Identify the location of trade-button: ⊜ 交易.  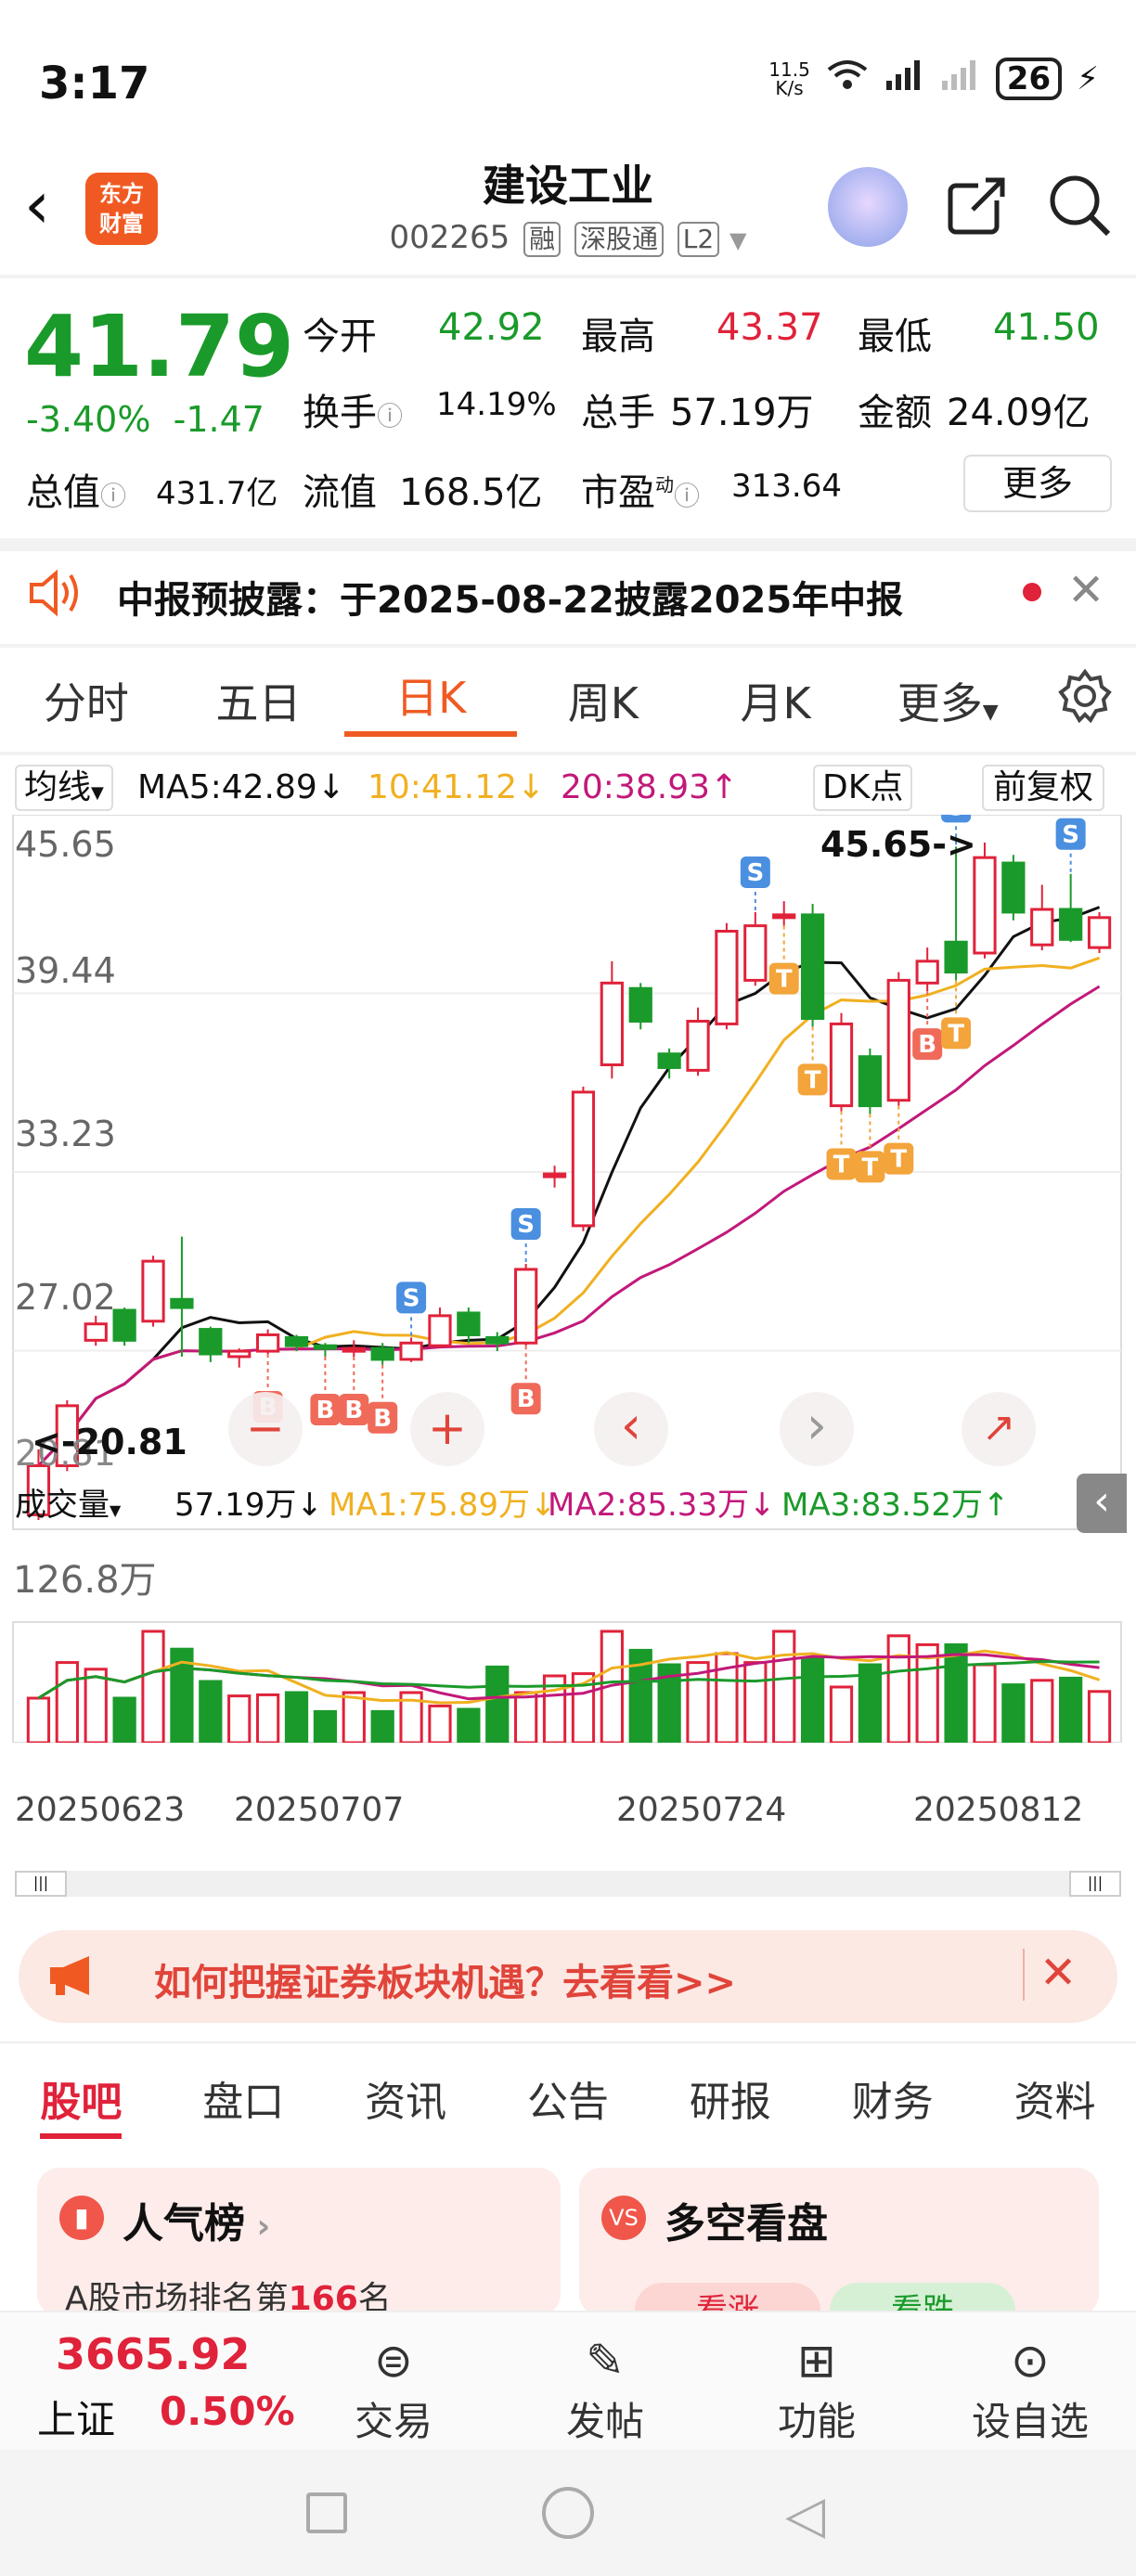
(393, 2389).